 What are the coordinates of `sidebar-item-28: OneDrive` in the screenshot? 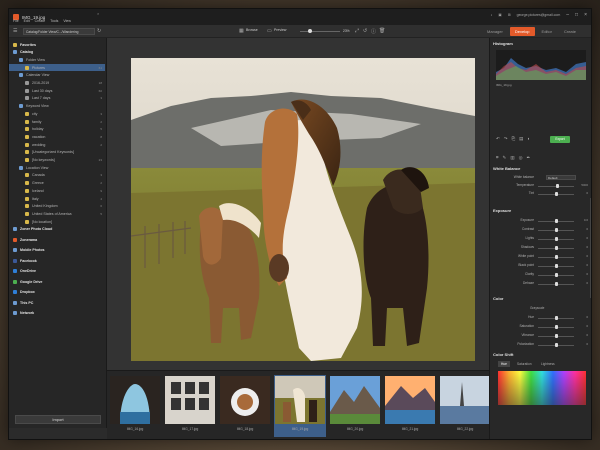 It's located at (57, 271).